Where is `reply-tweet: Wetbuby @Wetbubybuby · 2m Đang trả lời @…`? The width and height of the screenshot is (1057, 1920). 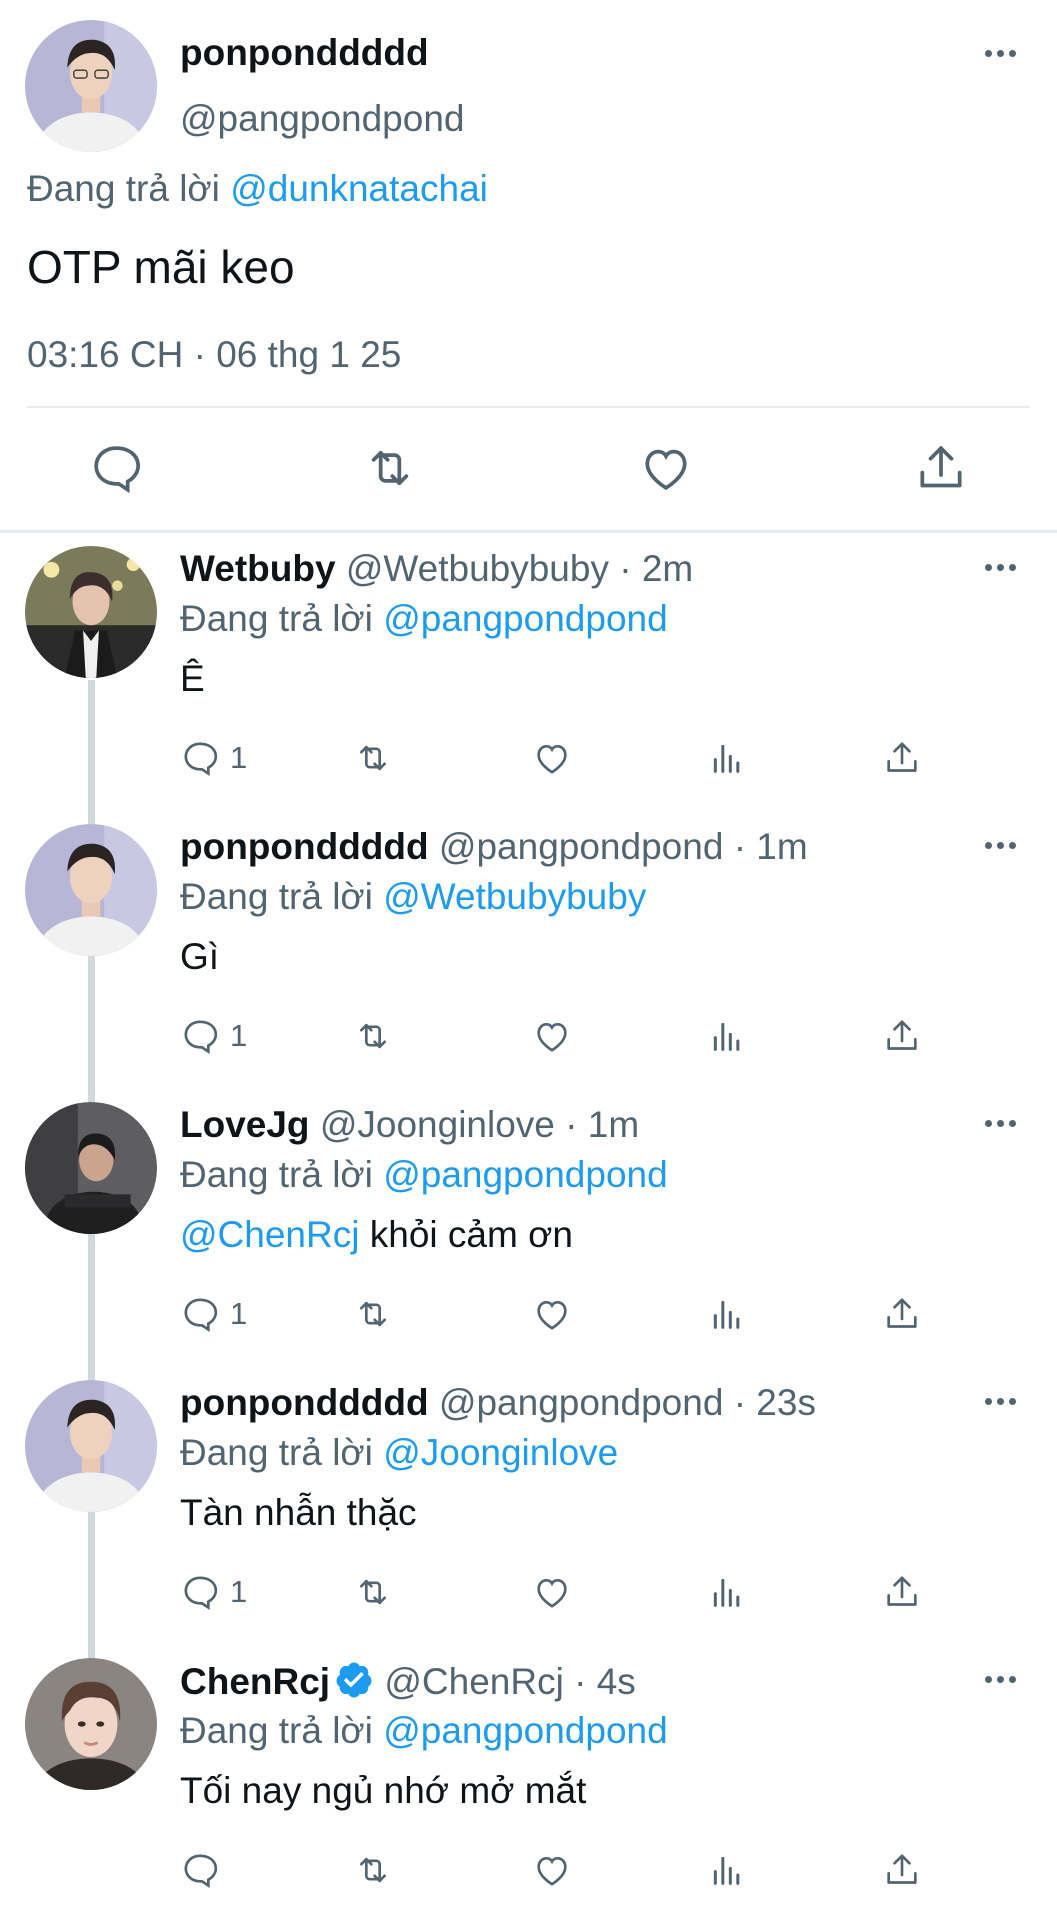 reply-tweet: Wetbuby @Wetbubybuby · 2m Đang trả lời @… is located at coordinates (528, 685).